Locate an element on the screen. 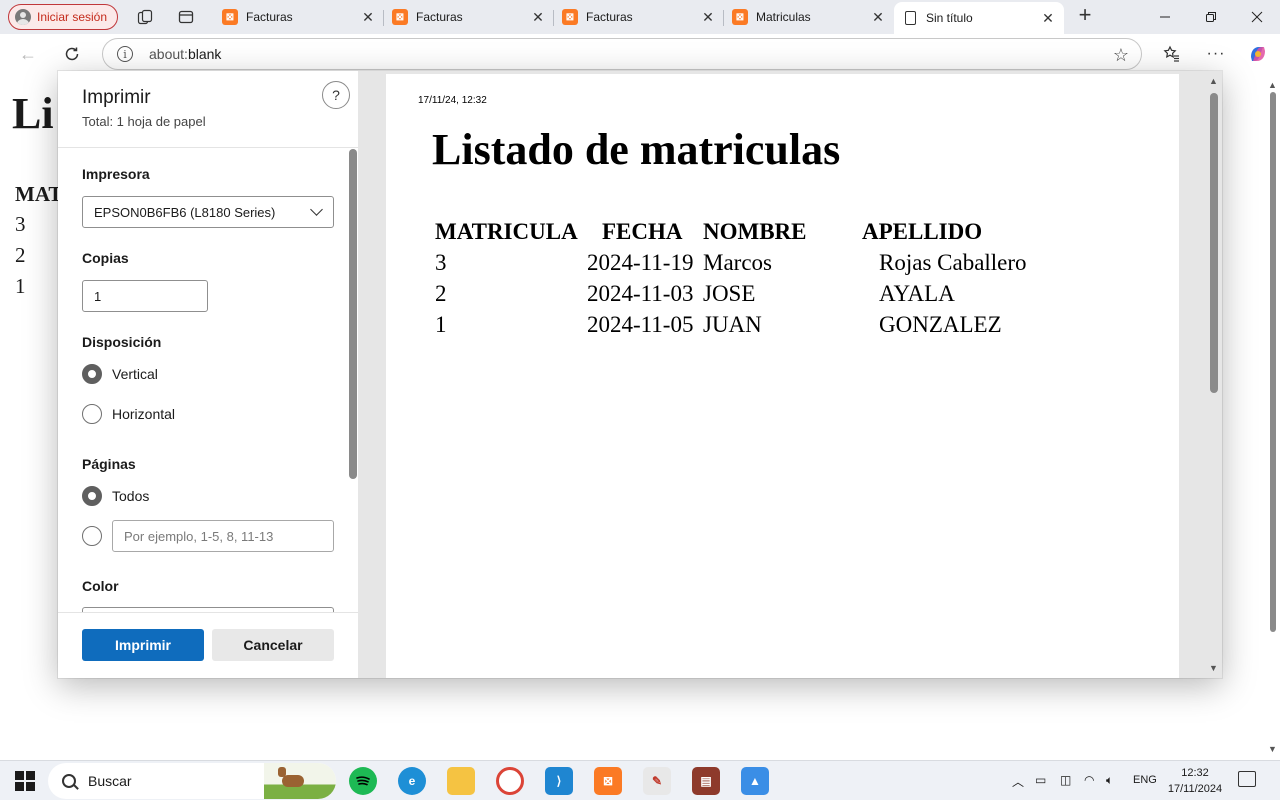 This screenshot has height=800, width=1280. language-indicator: ENG is located at coordinates (1145, 780).